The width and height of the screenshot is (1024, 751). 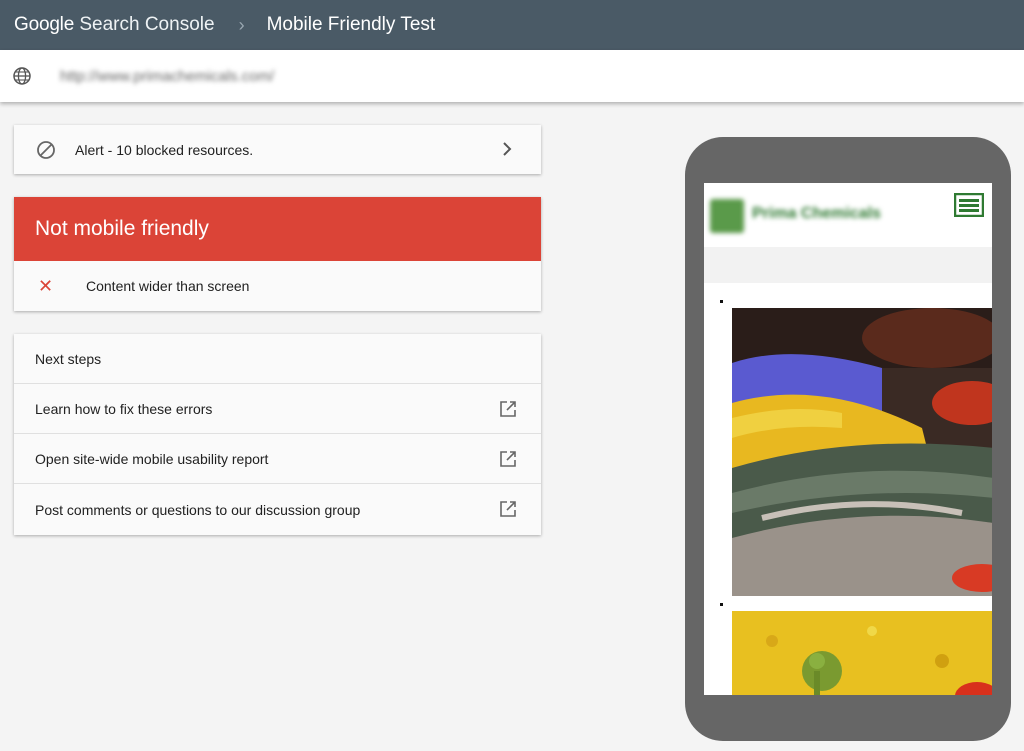 What do you see at coordinates (277, 286) in the screenshot?
I see `issue-row: ✕ Content wider than screen` at bounding box center [277, 286].